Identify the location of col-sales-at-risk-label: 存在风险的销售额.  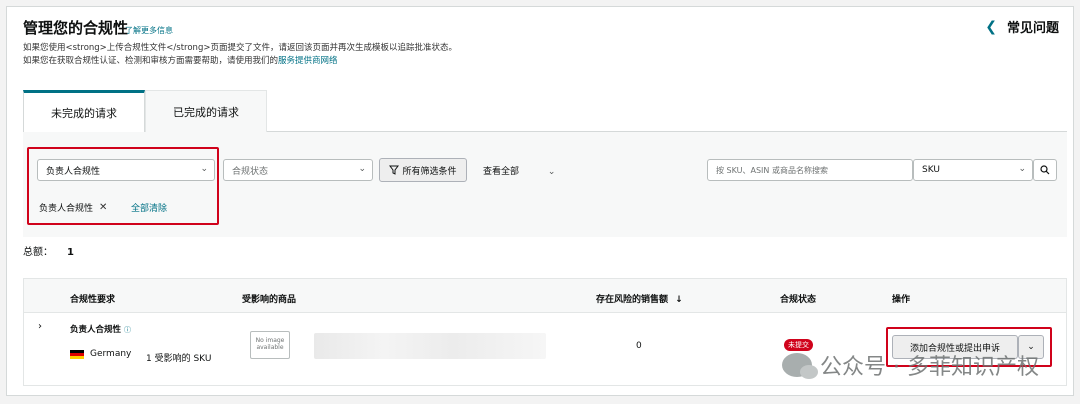
(632, 300).